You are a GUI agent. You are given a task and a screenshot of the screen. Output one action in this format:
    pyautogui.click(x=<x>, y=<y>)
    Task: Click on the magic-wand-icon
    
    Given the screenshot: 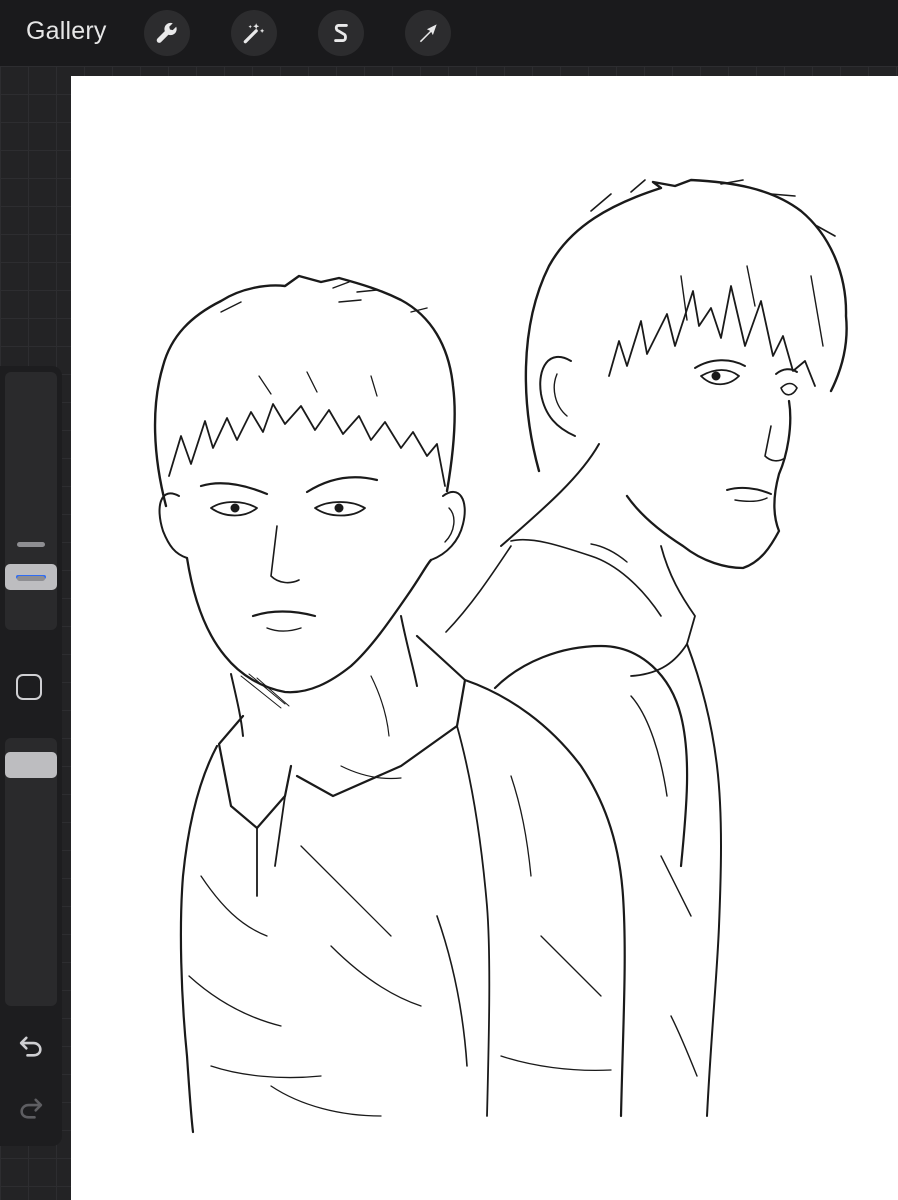 What is the action you would take?
    pyautogui.click(x=254, y=33)
    